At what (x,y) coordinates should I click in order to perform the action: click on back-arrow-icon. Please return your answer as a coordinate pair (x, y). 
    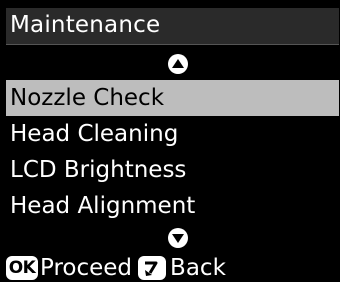
    Looking at the image, I should click on (152, 268).